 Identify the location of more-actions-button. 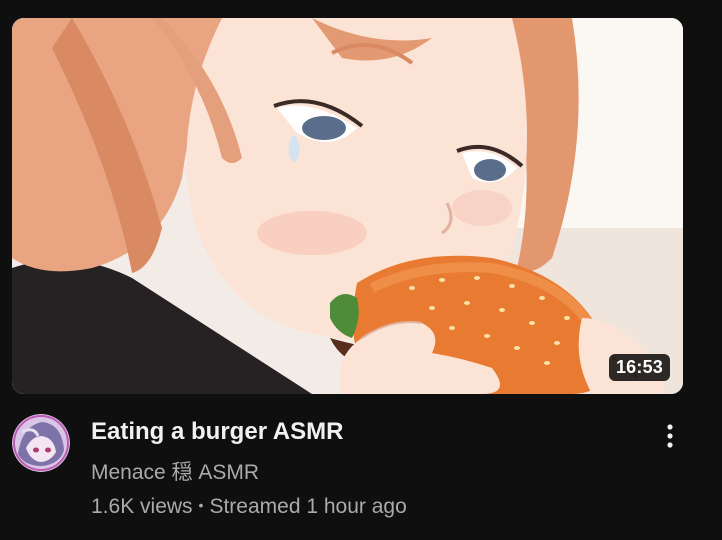
(670, 436).